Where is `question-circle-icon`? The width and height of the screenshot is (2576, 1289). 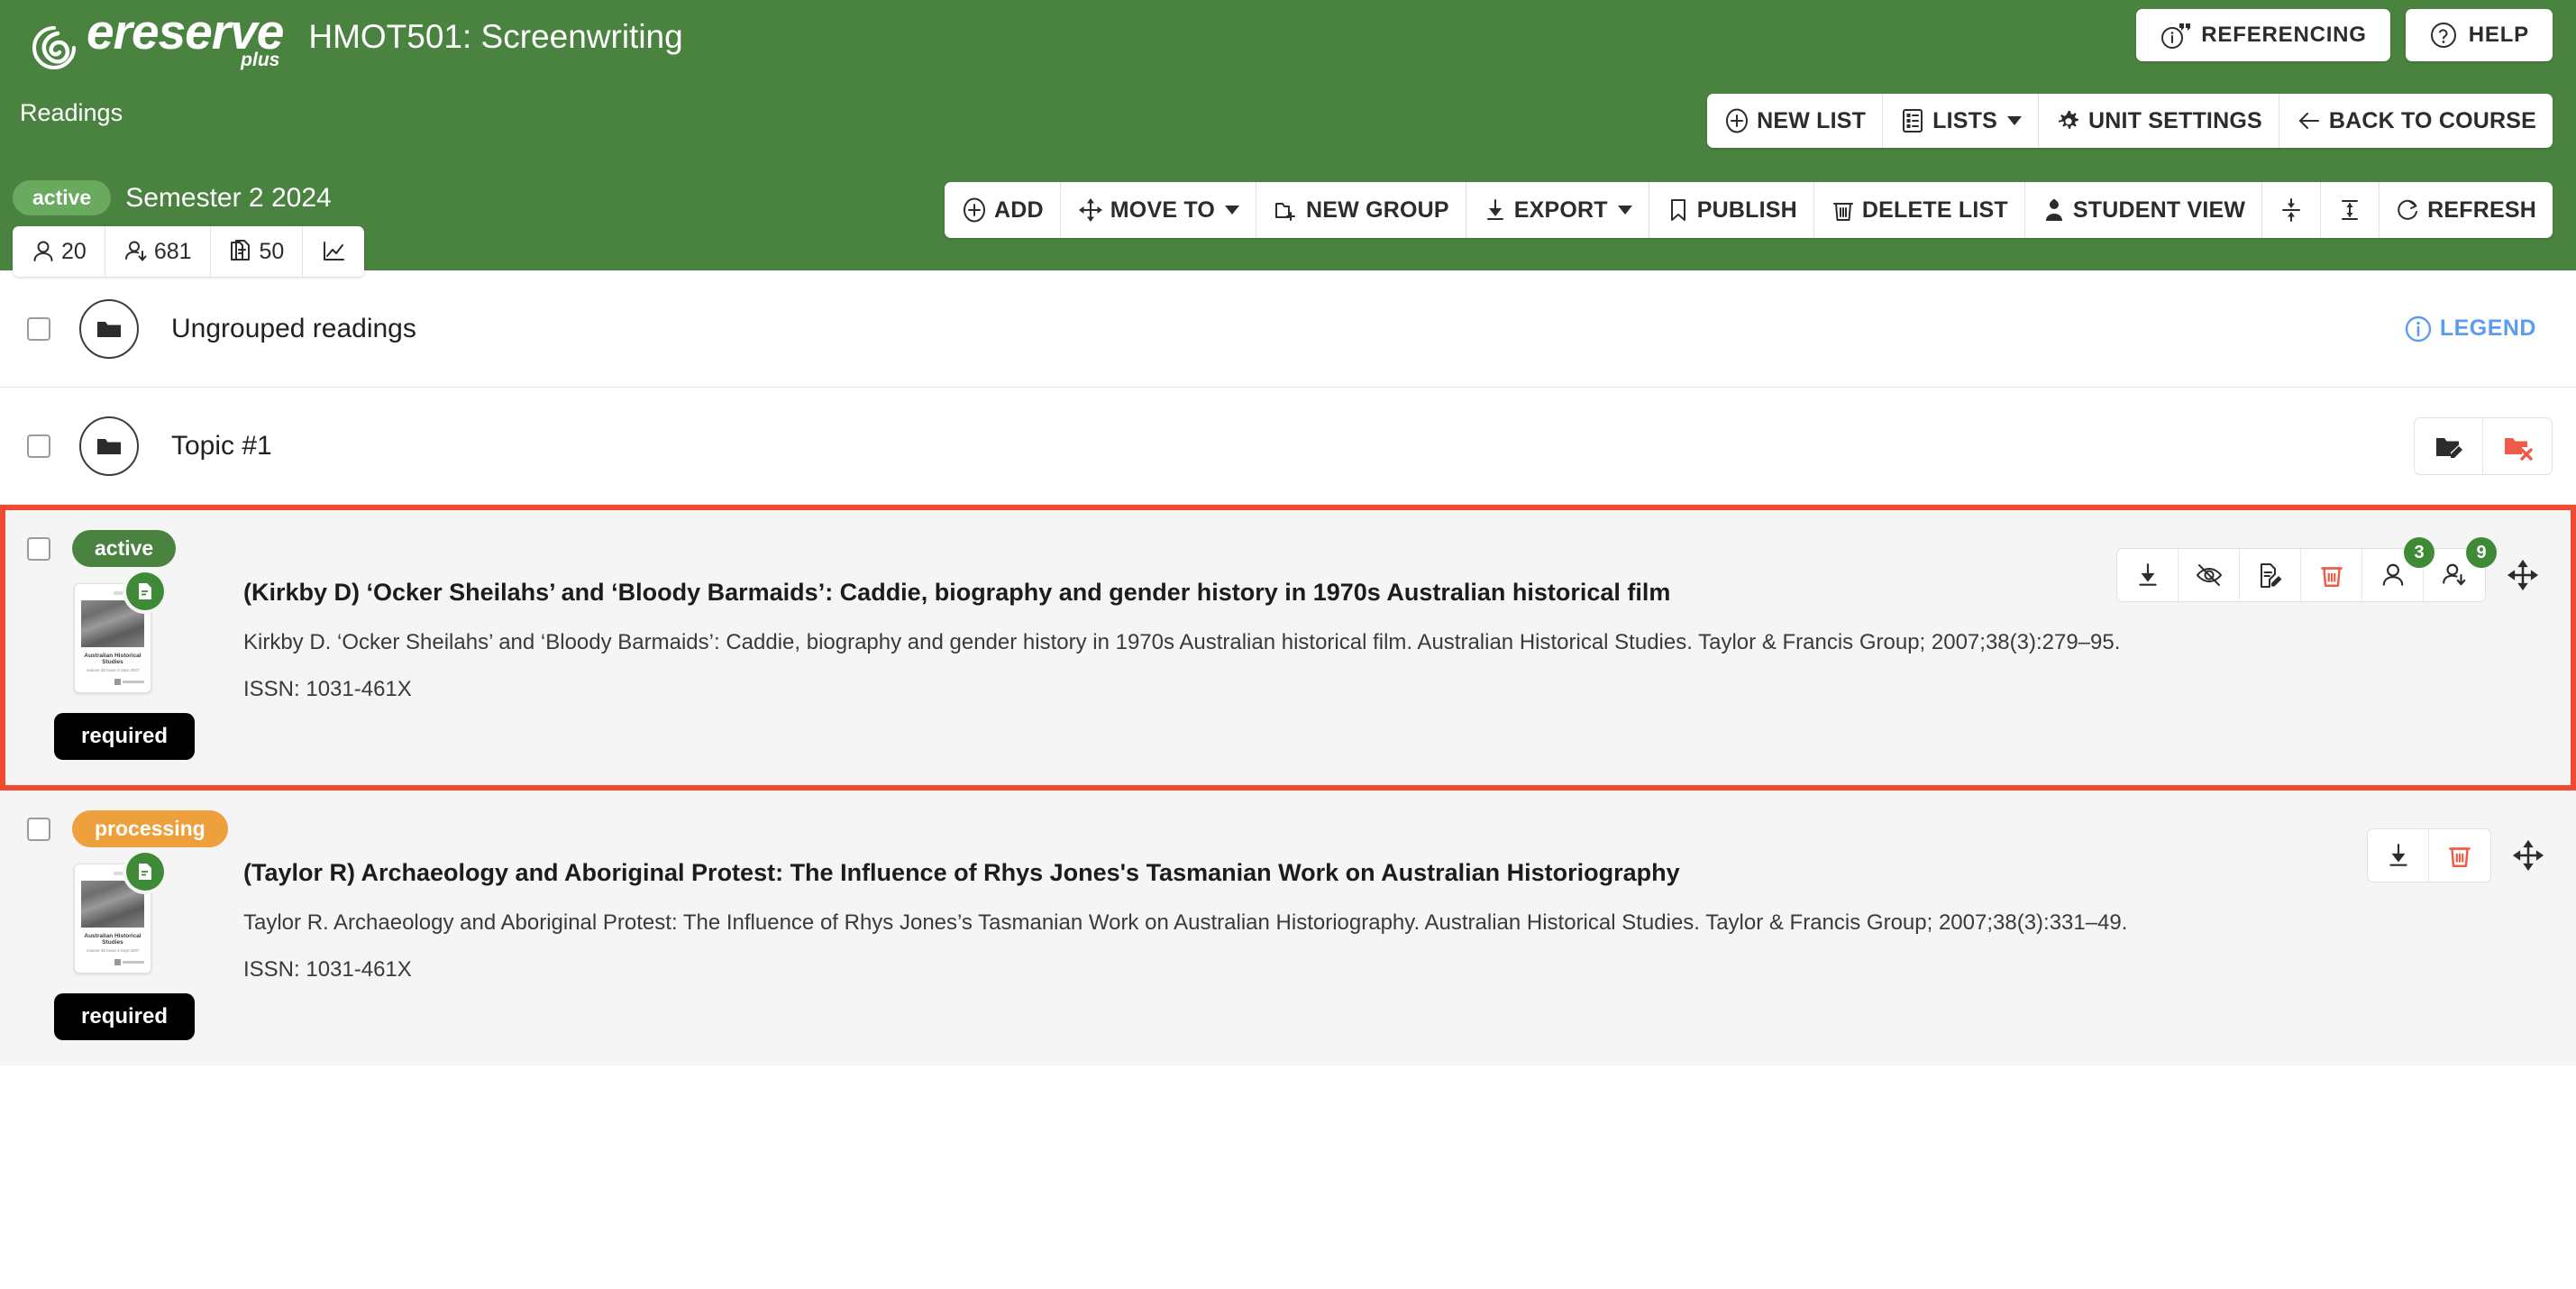
question-circle-icon is located at coordinates (2443, 35).